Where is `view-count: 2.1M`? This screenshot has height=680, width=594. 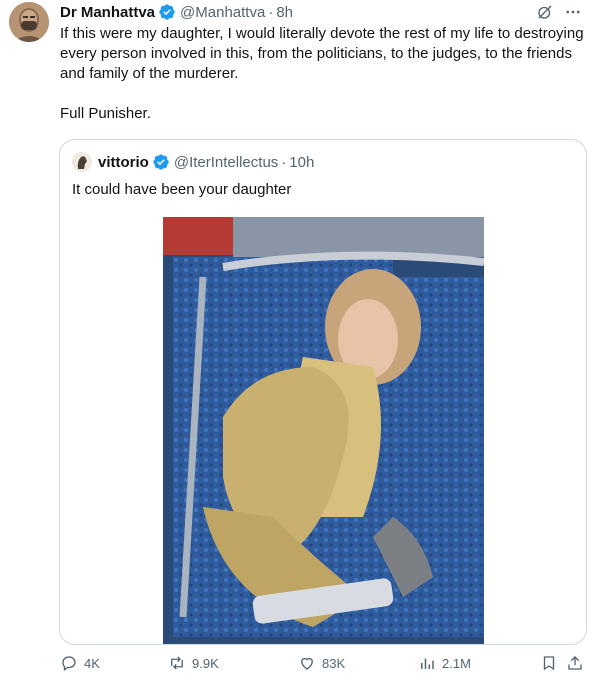 view-count: 2.1M is located at coordinates (456, 663).